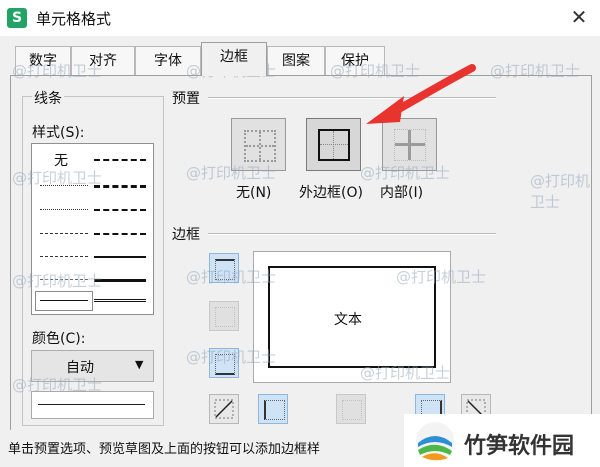  What do you see at coordinates (401, 192) in the screenshot?
I see `preset-inside-label: 内部(I)` at bounding box center [401, 192].